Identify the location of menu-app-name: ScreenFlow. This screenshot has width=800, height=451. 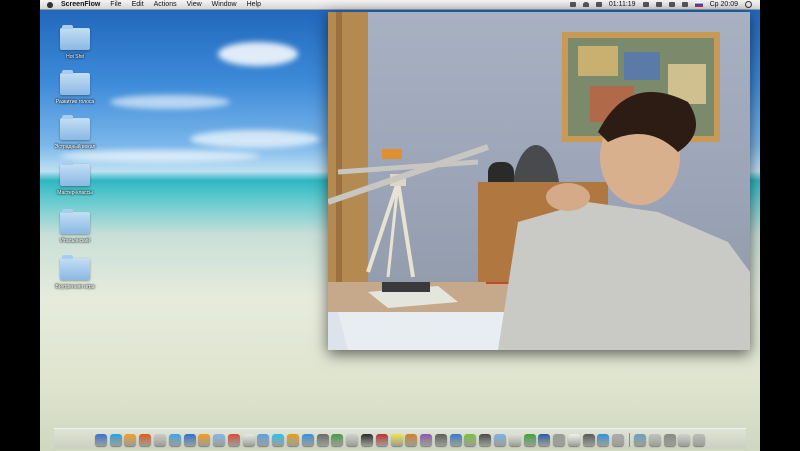
(80, 4).